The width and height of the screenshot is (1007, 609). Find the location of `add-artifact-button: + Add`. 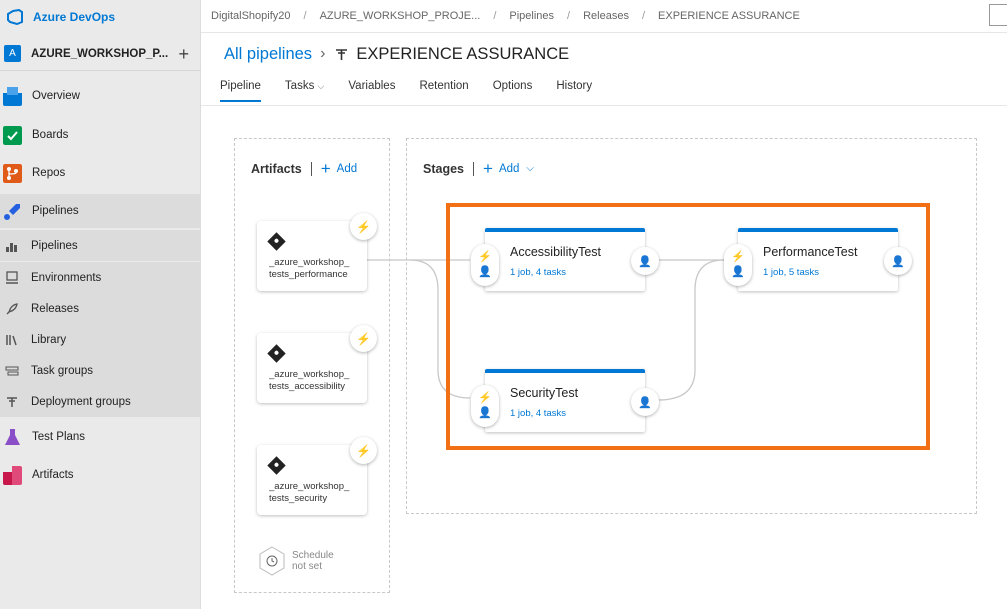

add-artifact-button: + Add is located at coordinates (339, 168).